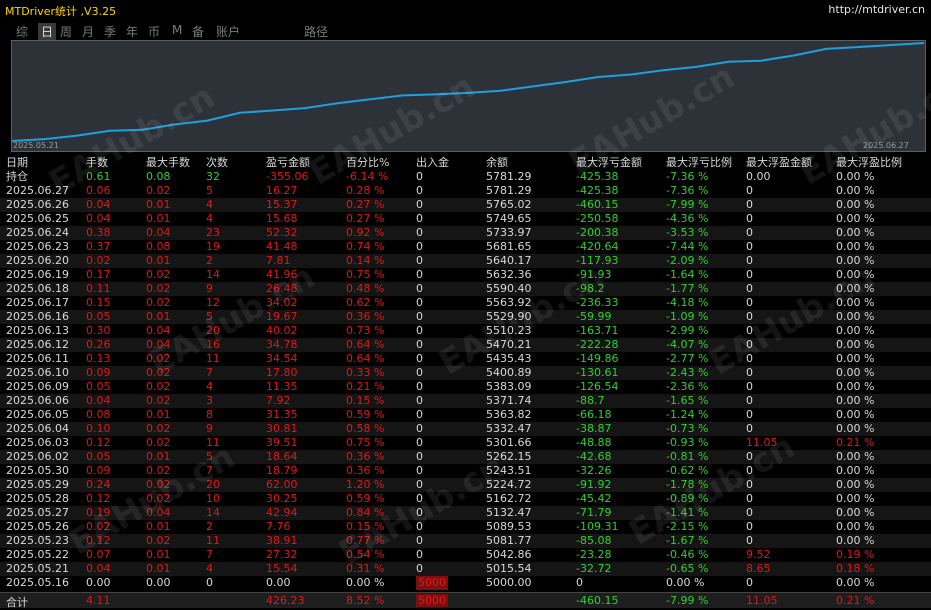 The image size is (931, 610). I want to click on table-cell: 41.48, so click(282, 246).